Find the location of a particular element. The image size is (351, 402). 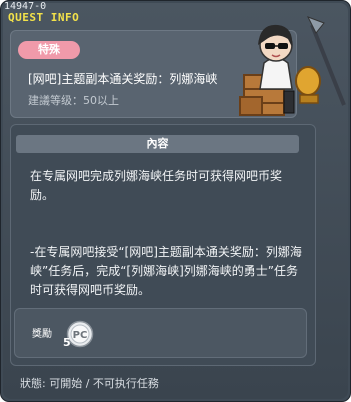

npc-portrait is located at coordinates (292, 66).